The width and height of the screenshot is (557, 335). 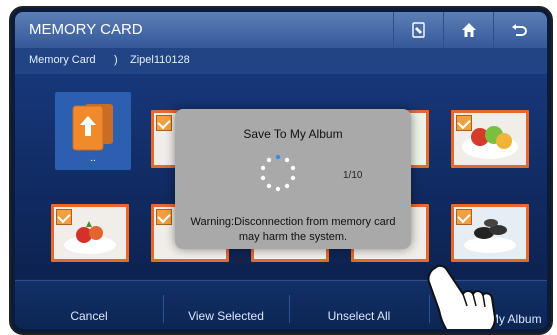 What do you see at coordinates (93, 158) in the screenshot?
I see `parent-folder-label: ..` at bounding box center [93, 158].